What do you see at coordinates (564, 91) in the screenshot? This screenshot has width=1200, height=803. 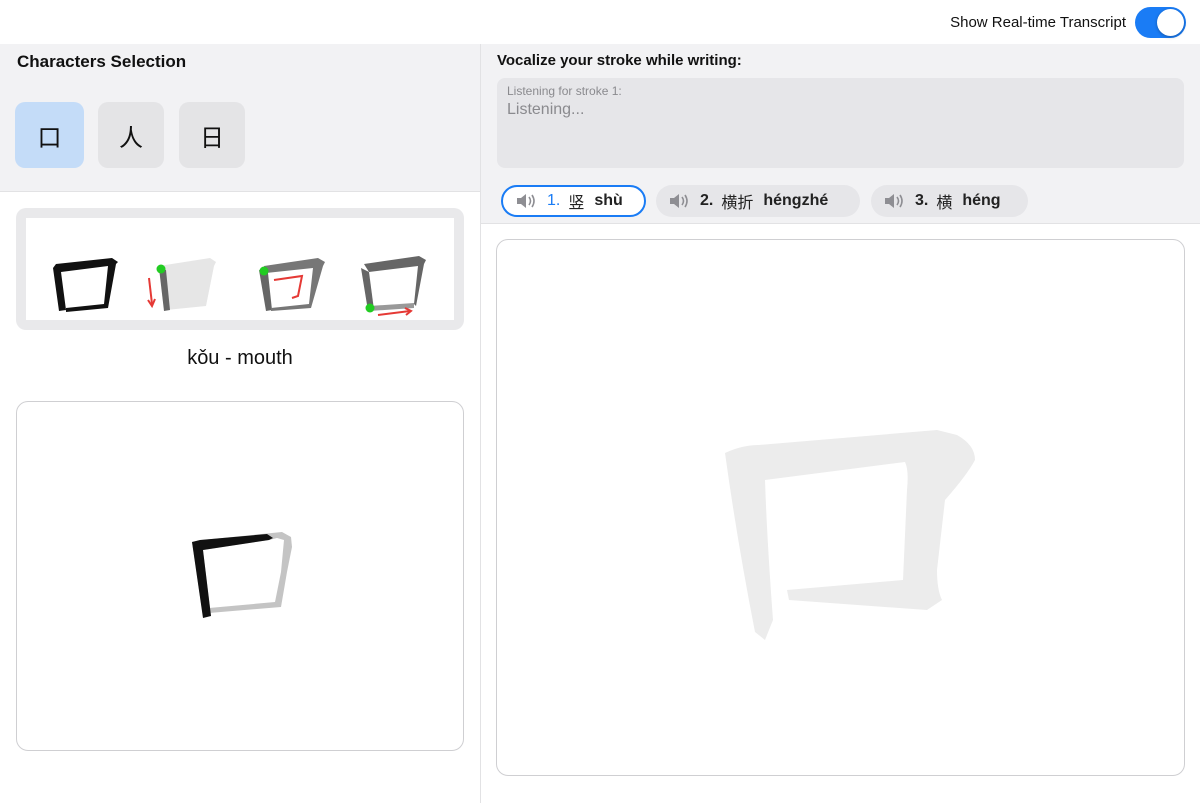 I see `transcript-label: Listening for stroke 1:` at bounding box center [564, 91].